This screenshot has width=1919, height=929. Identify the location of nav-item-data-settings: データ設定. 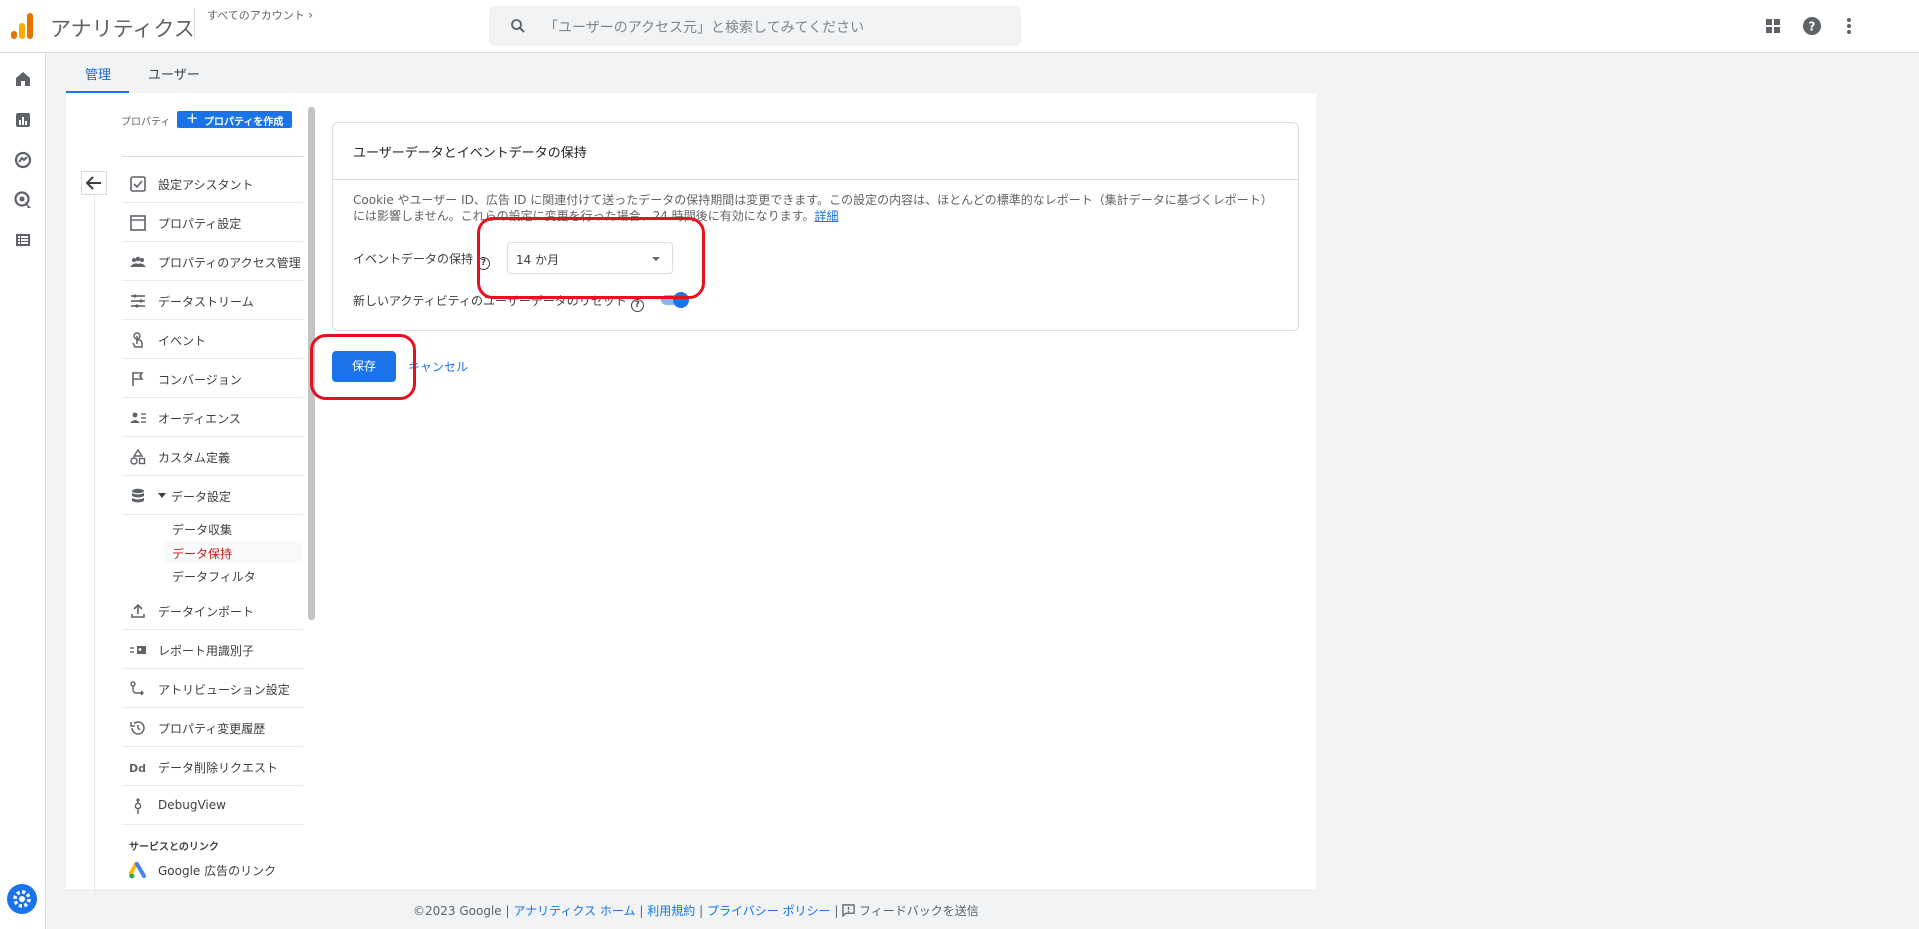
(212, 495).